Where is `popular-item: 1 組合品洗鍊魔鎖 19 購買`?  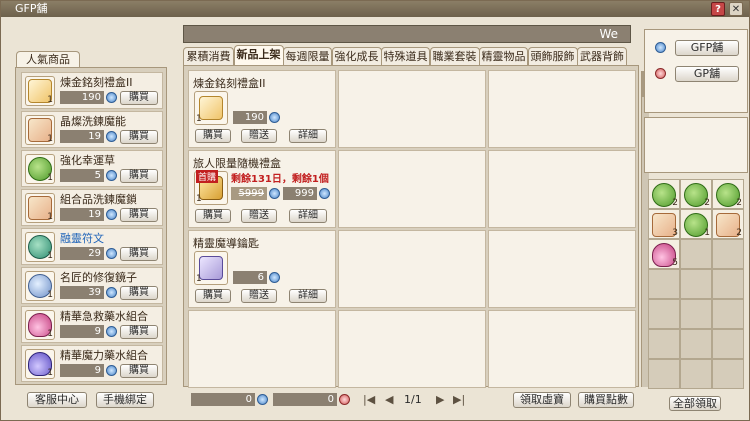 popular-item: 1 組合品洗鍊魔鎖 19 購買 is located at coordinates (92, 207).